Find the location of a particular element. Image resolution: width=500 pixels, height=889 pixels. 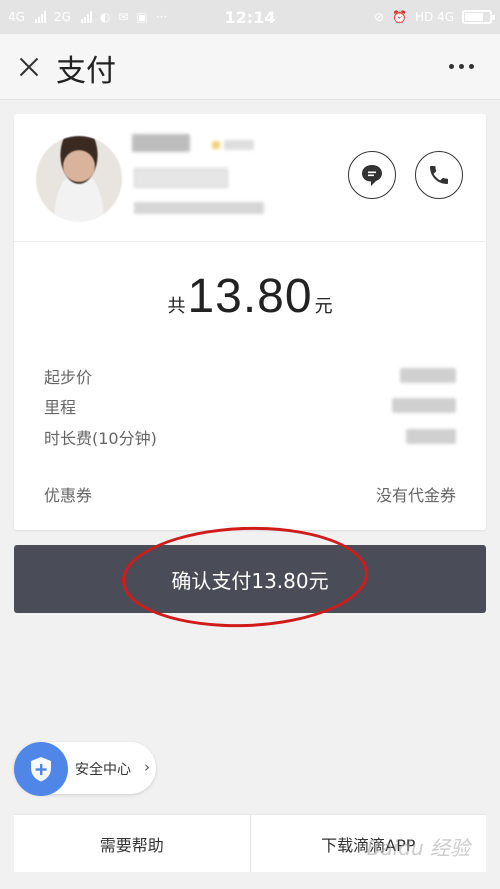

nfc-icon: ⊘ is located at coordinates (379, 17).